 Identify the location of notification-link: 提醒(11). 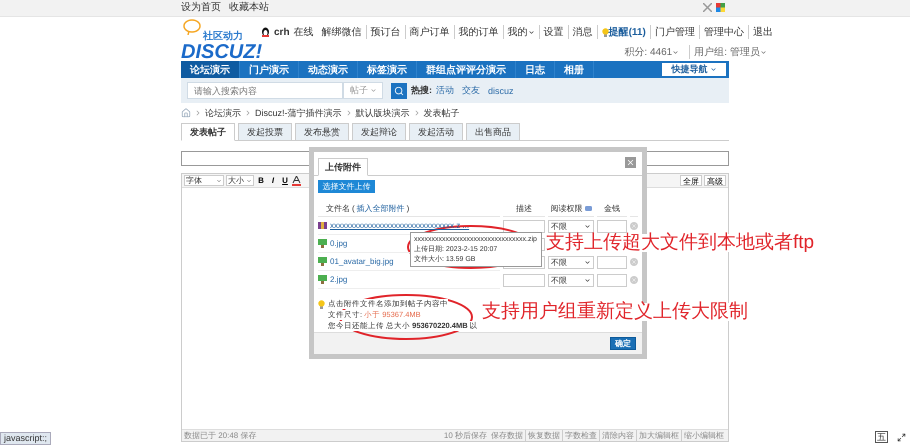
(623, 32).